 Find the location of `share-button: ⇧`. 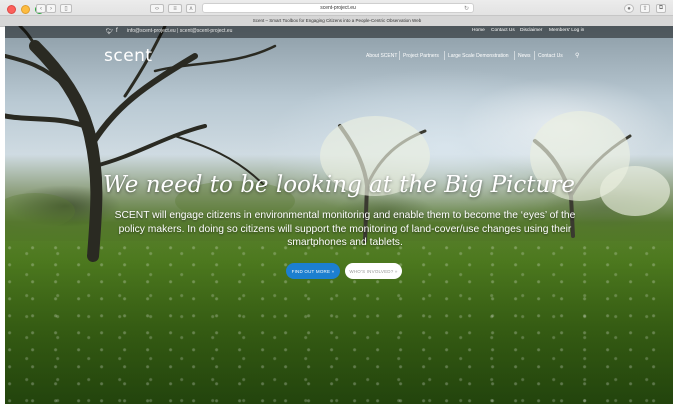

share-button: ⇧ is located at coordinates (645, 8).